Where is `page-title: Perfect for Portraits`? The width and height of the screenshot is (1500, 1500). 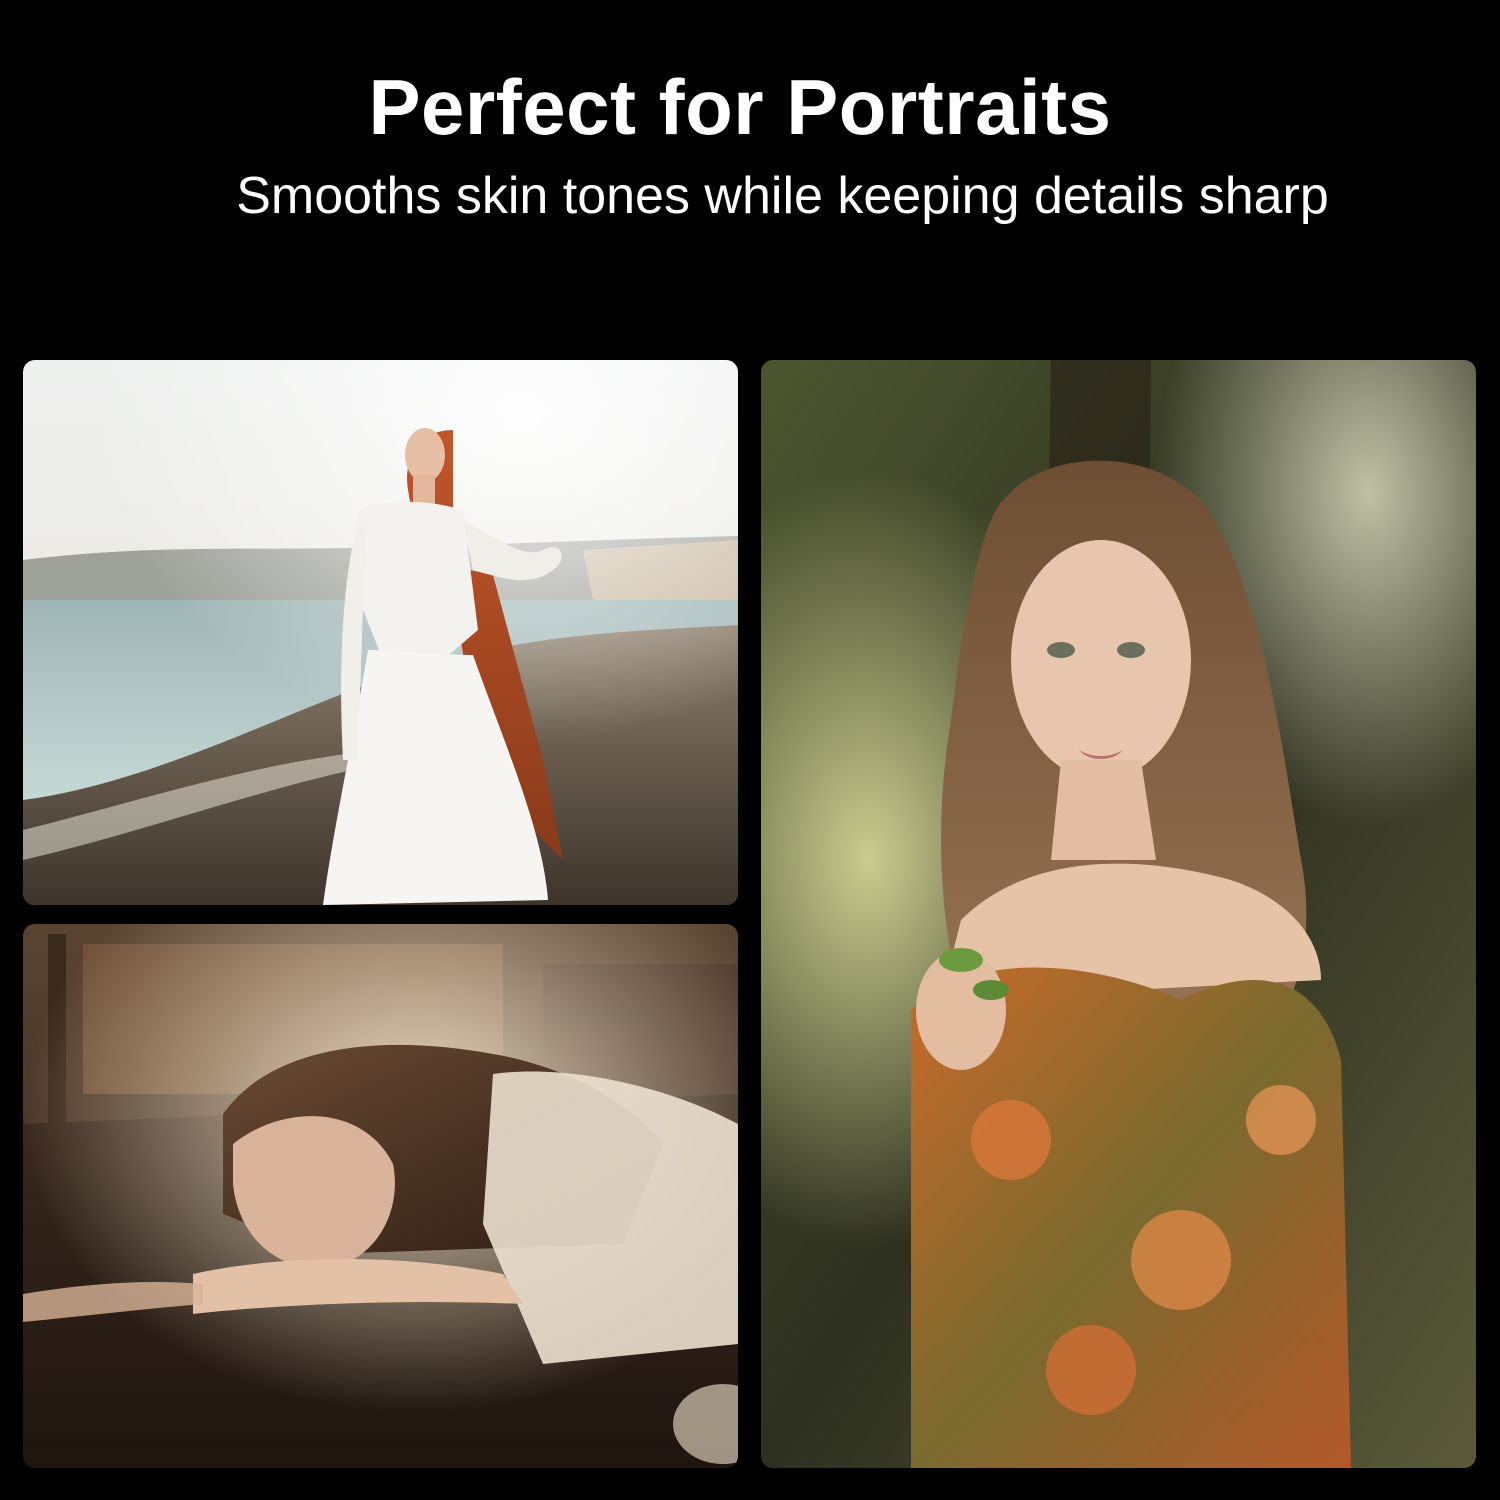 page-title: Perfect for Portraits is located at coordinates (740, 107).